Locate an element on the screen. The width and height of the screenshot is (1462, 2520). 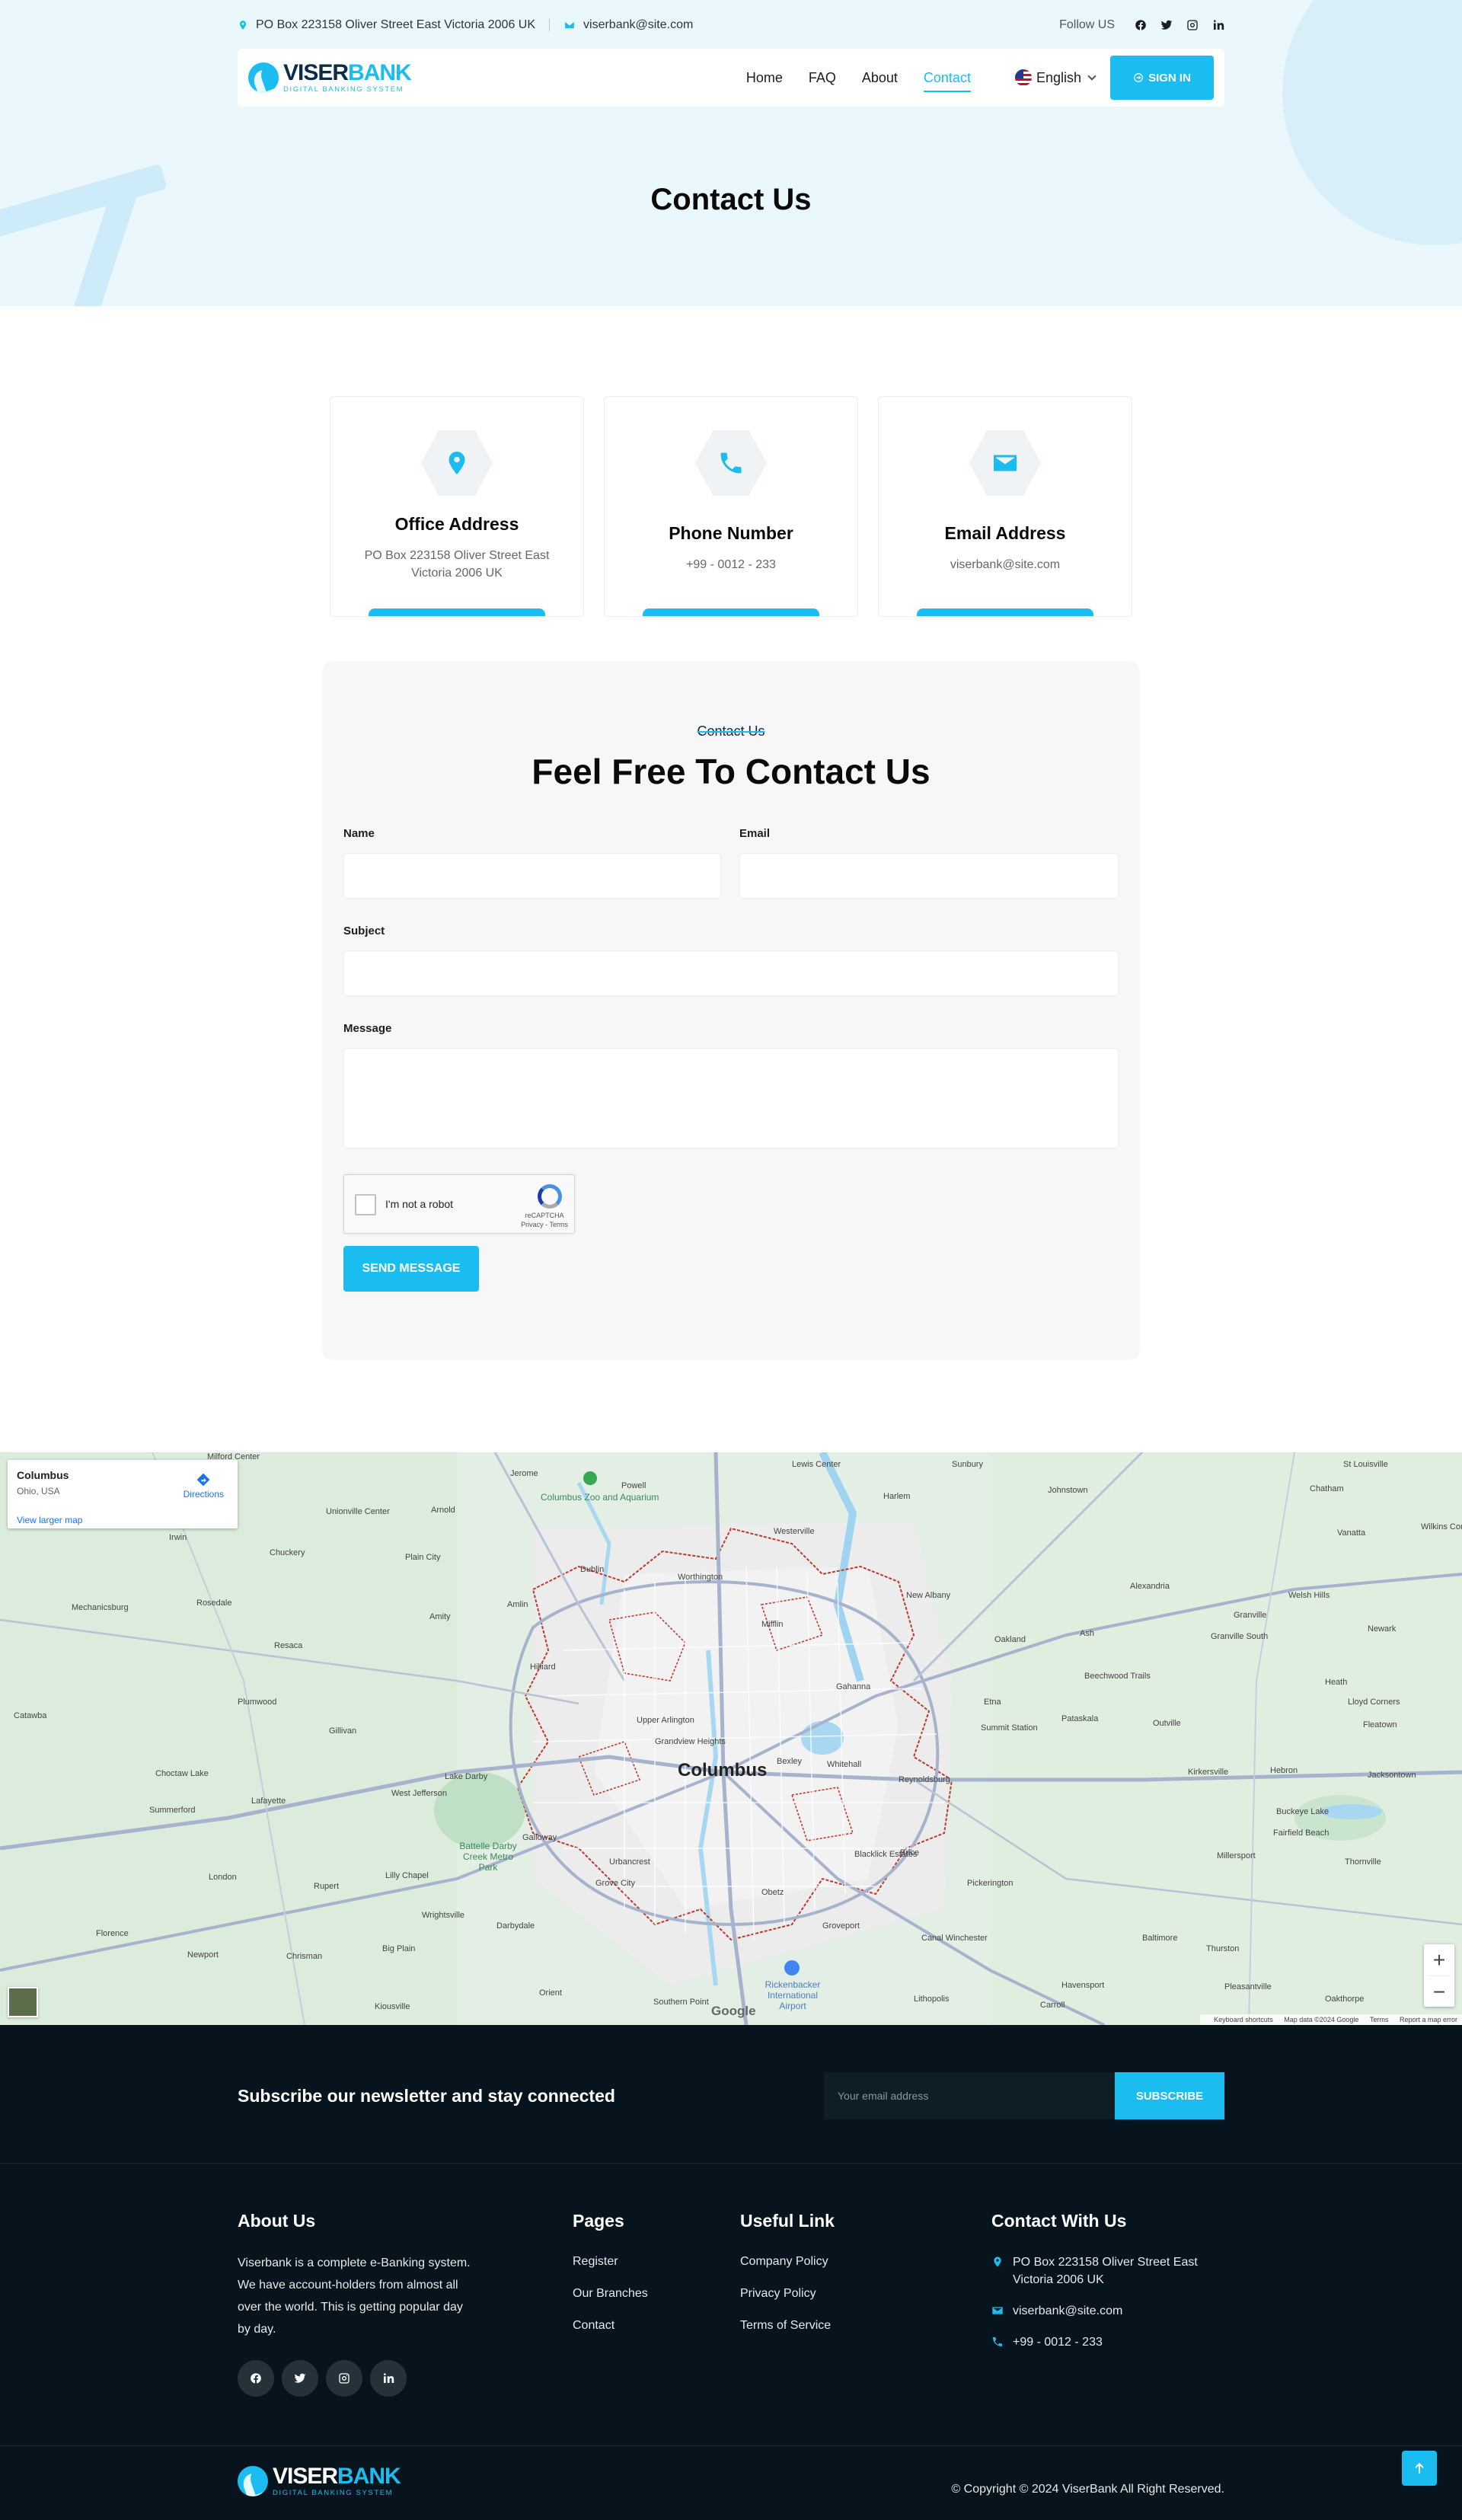
send-message-button: SEND MESSAGE is located at coordinates (411, 1269).